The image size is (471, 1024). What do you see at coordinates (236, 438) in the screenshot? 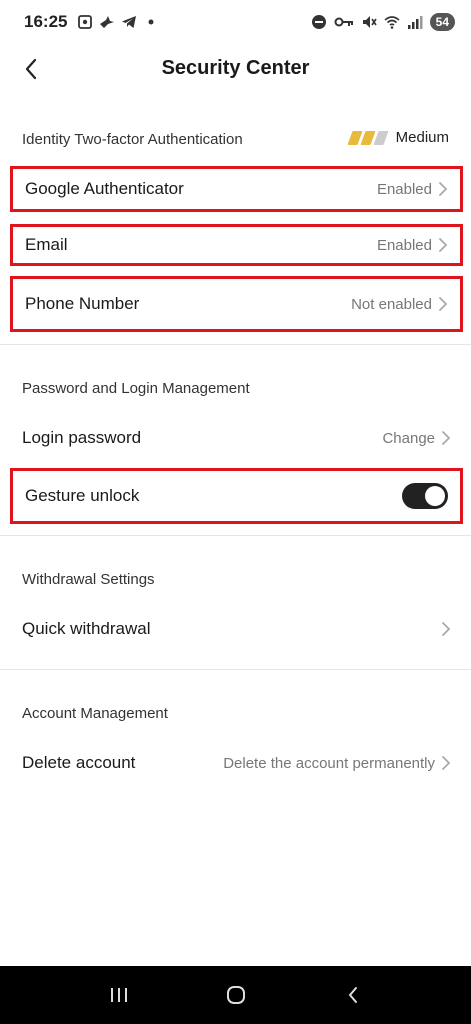
I see `login-password-row: Login password Change` at bounding box center [236, 438].